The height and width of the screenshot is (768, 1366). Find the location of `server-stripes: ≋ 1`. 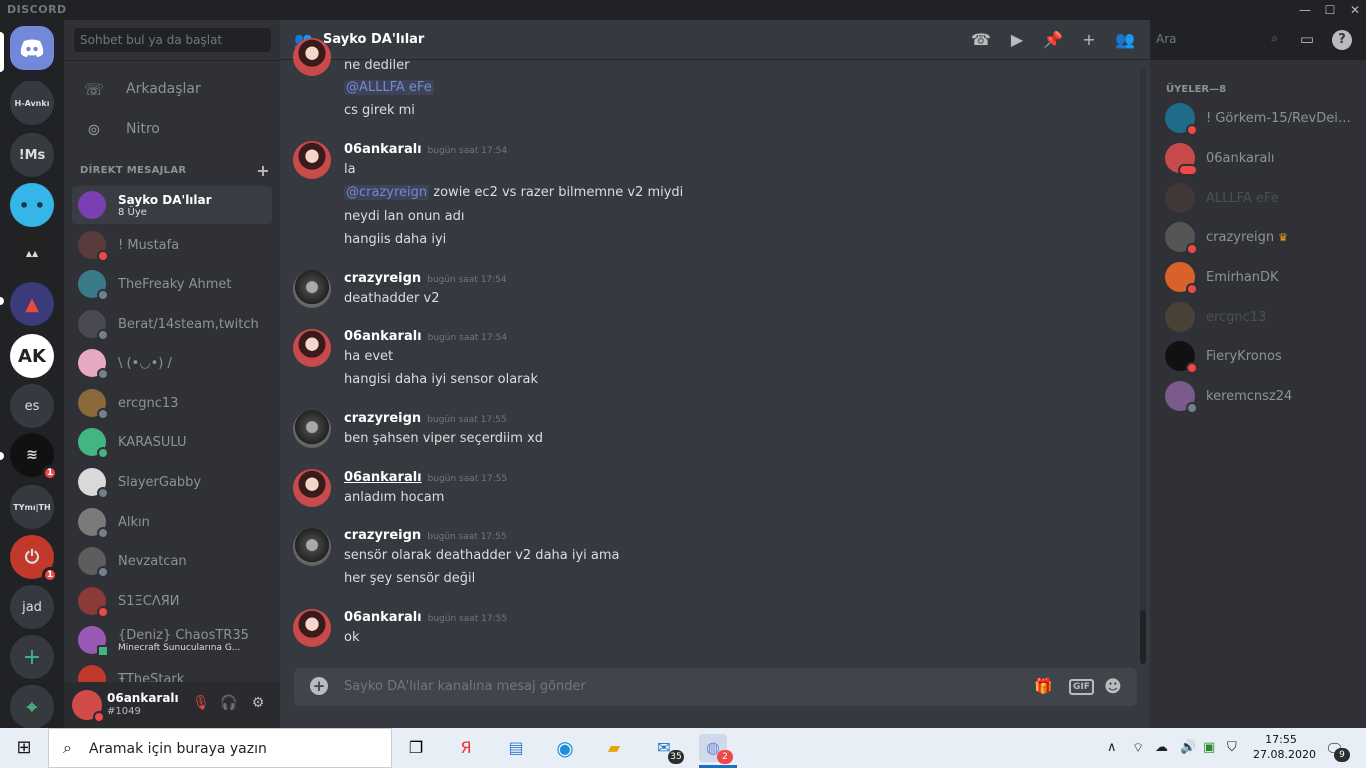

server-stripes: ≋ 1 is located at coordinates (34, 457).